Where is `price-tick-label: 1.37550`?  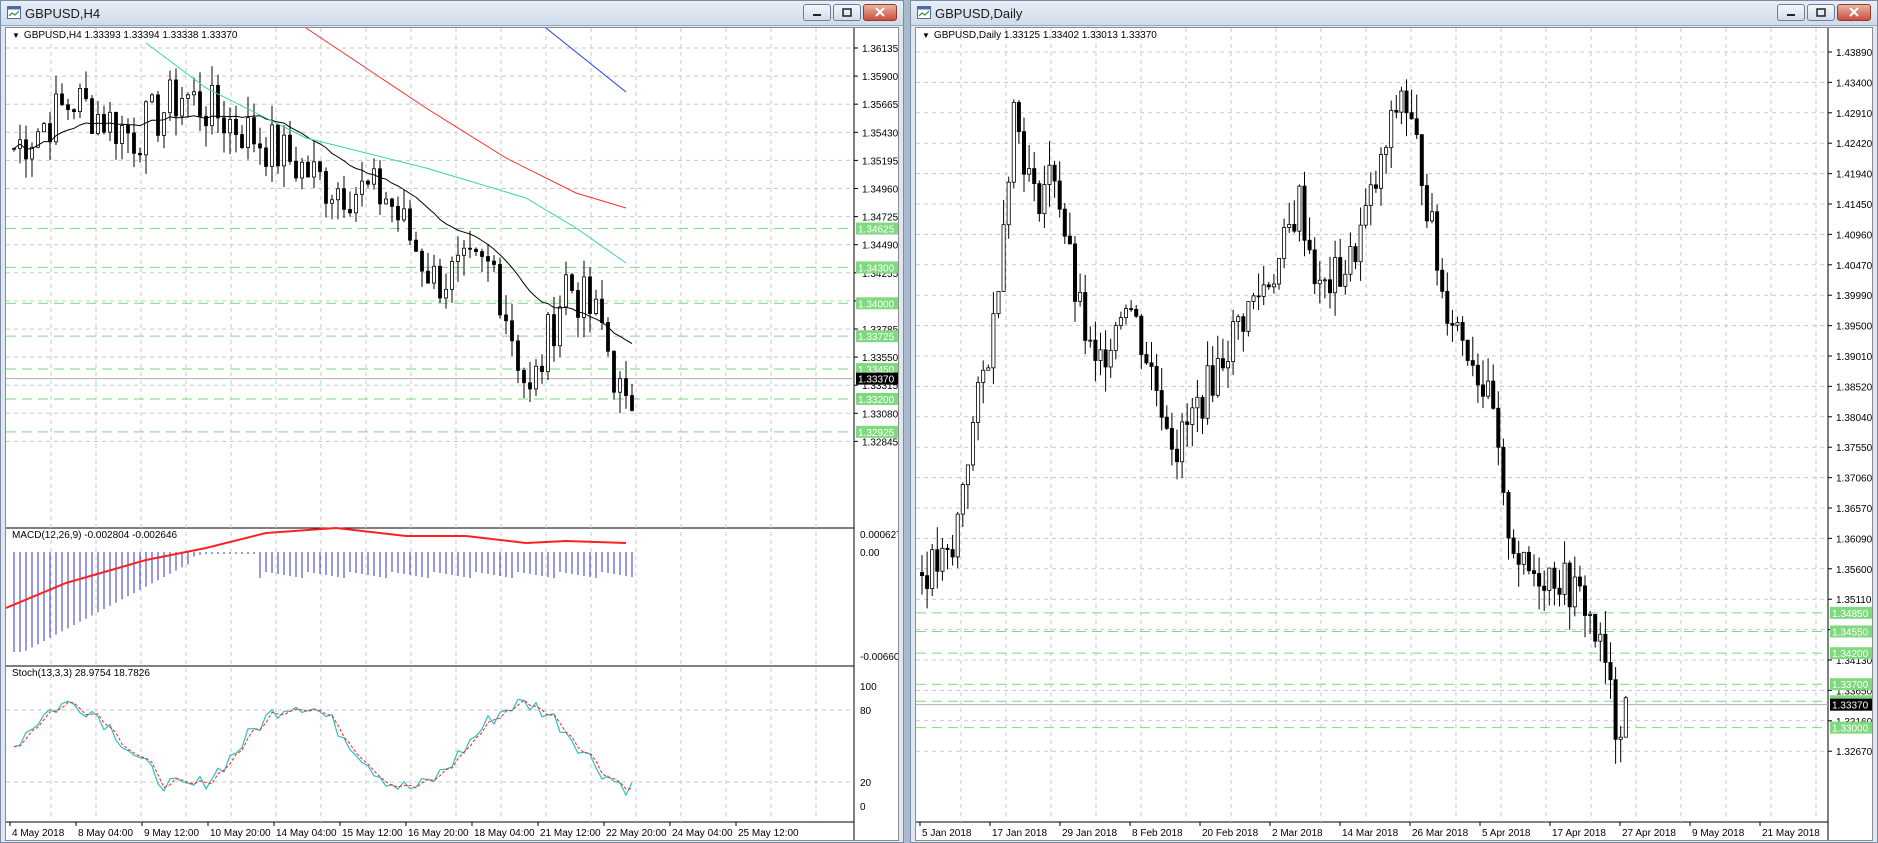 price-tick-label: 1.37550 is located at coordinates (1854, 448).